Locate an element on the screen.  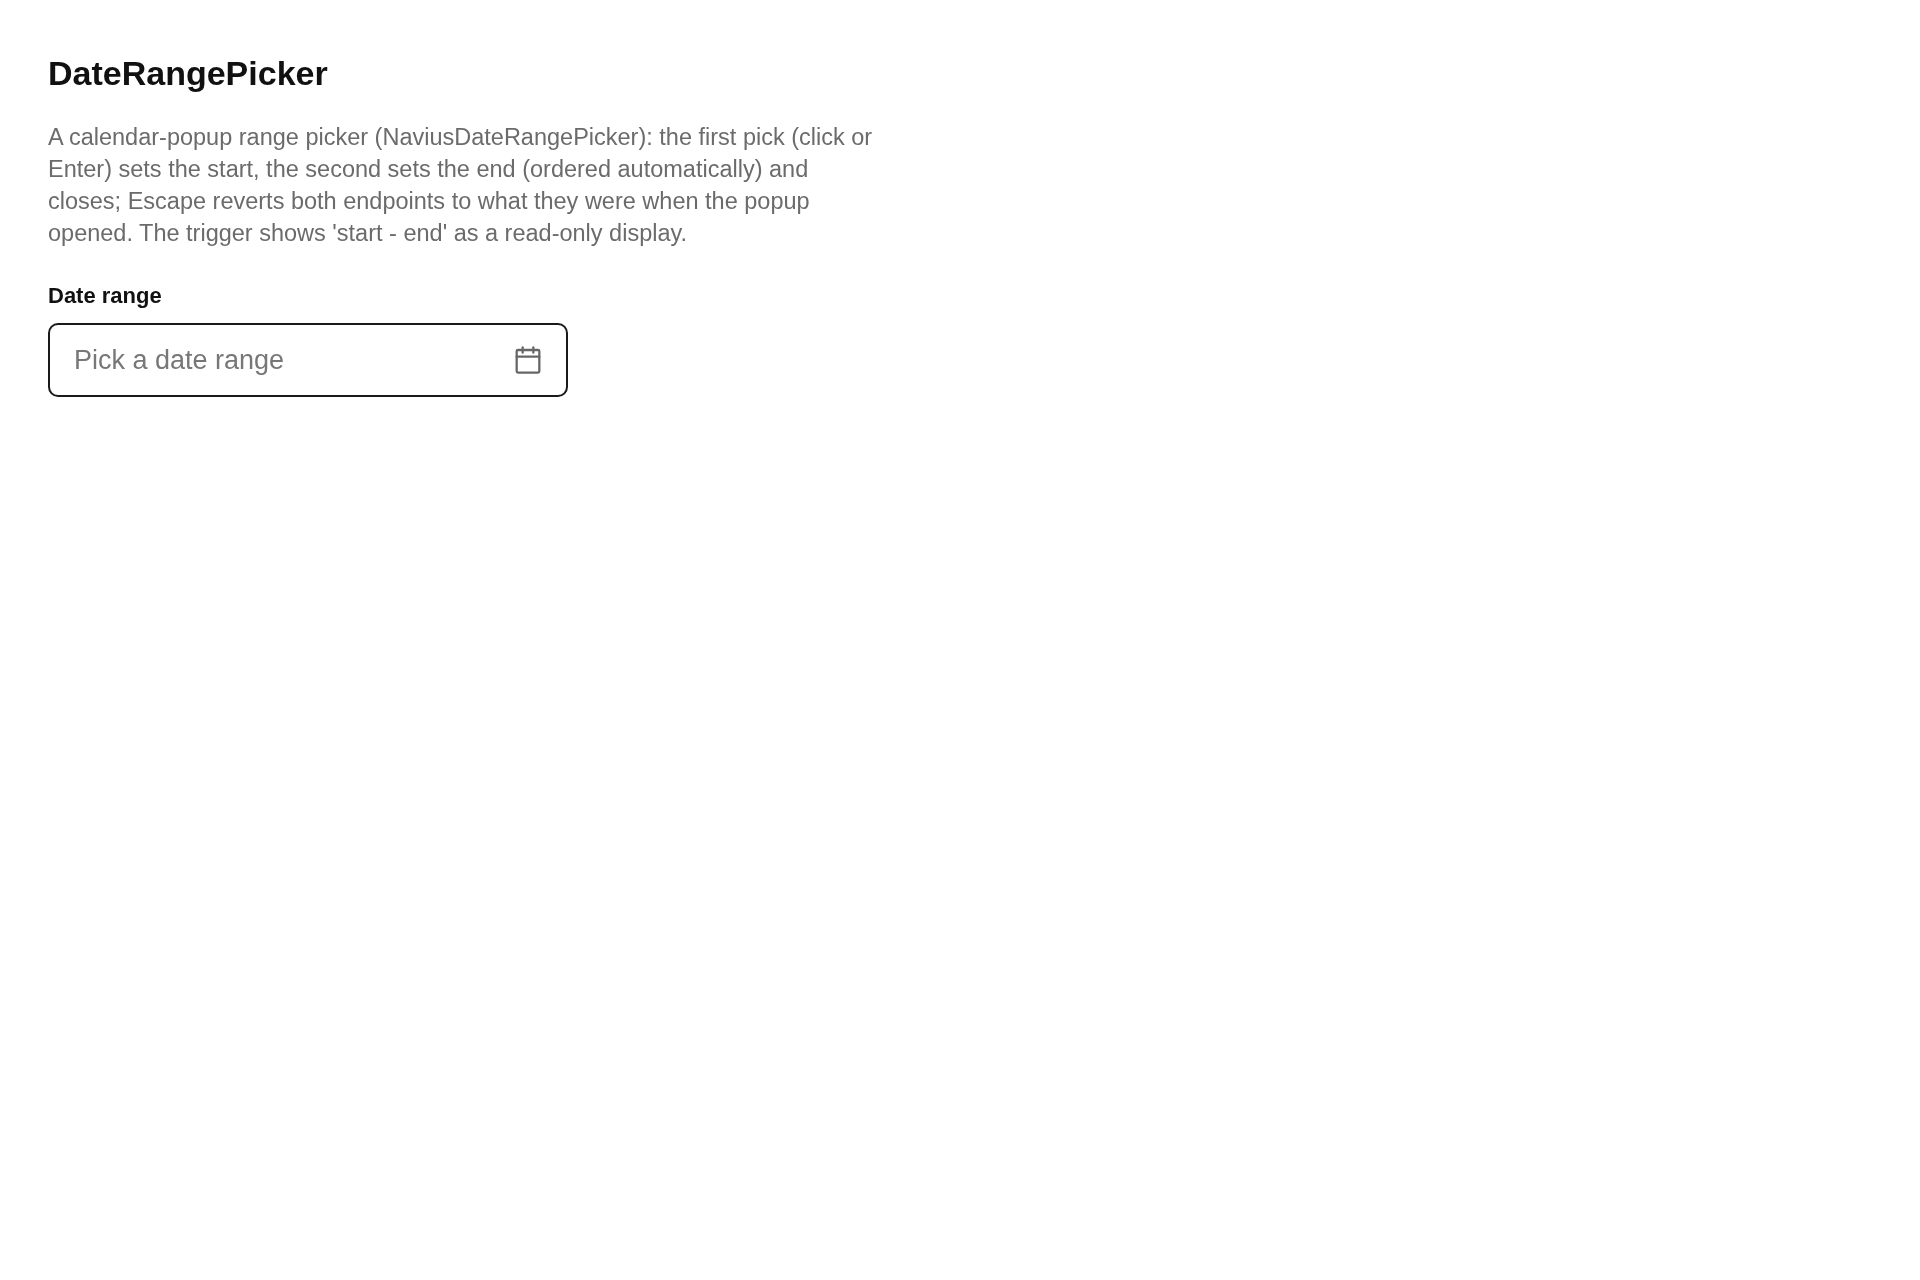
description-text: A calendar-popup range picker (NaviusDateRangePicker): the first pick (click or Enter) sets the start, the second sets the end (ordered automatically) and closes; Escape reverts both endpoints to what they were when the popup opened. The trigger shows 'start - end' as a read-only display. is located at coordinates (461, 185).